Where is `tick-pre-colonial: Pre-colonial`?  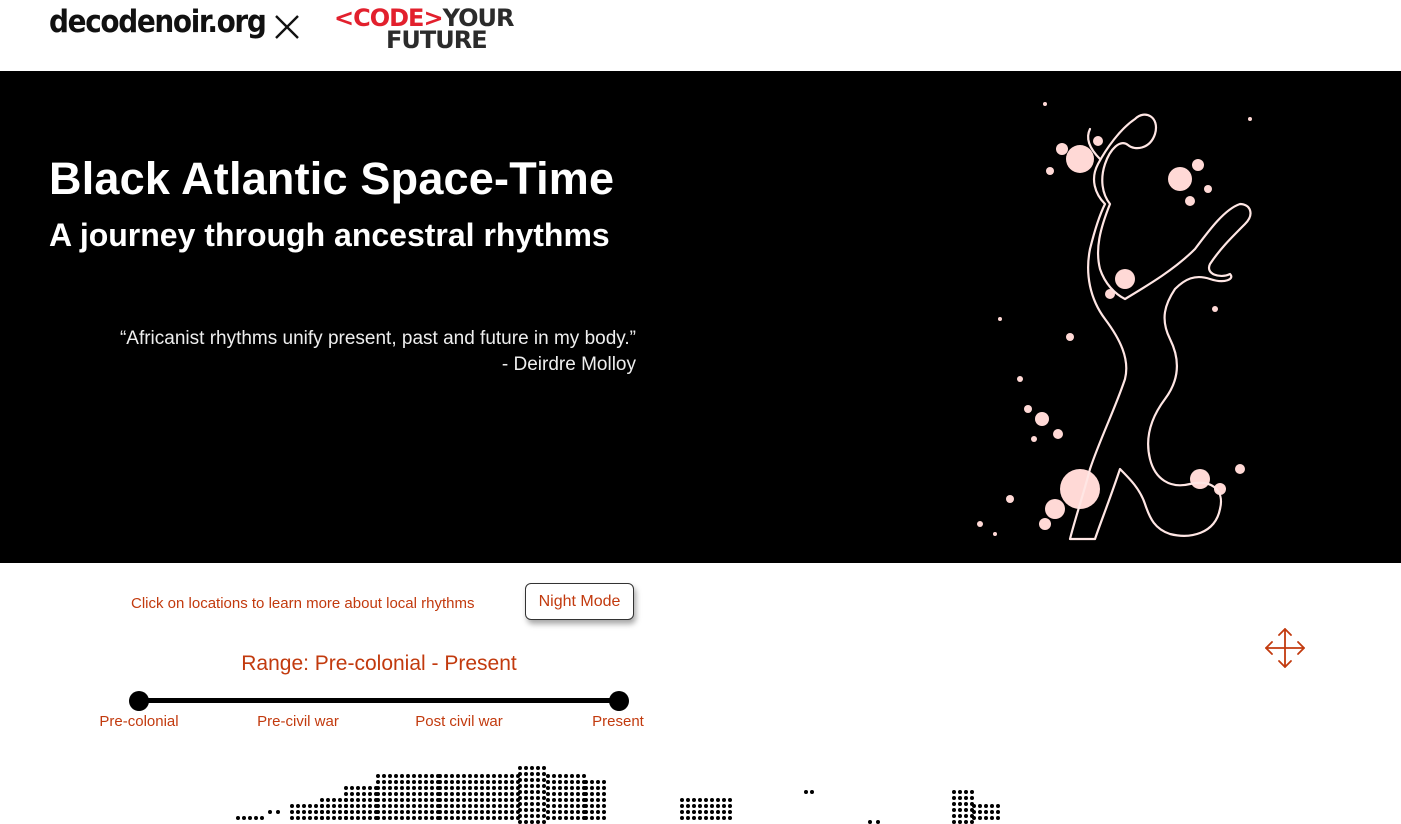
tick-pre-colonial: Pre-colonial is located at coordinates (138, 721).